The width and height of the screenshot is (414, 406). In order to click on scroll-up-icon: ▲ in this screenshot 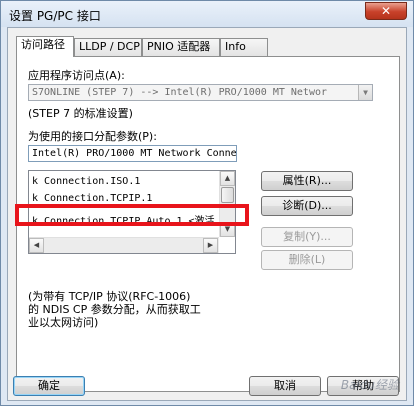, I will do `click(227, 178)`.